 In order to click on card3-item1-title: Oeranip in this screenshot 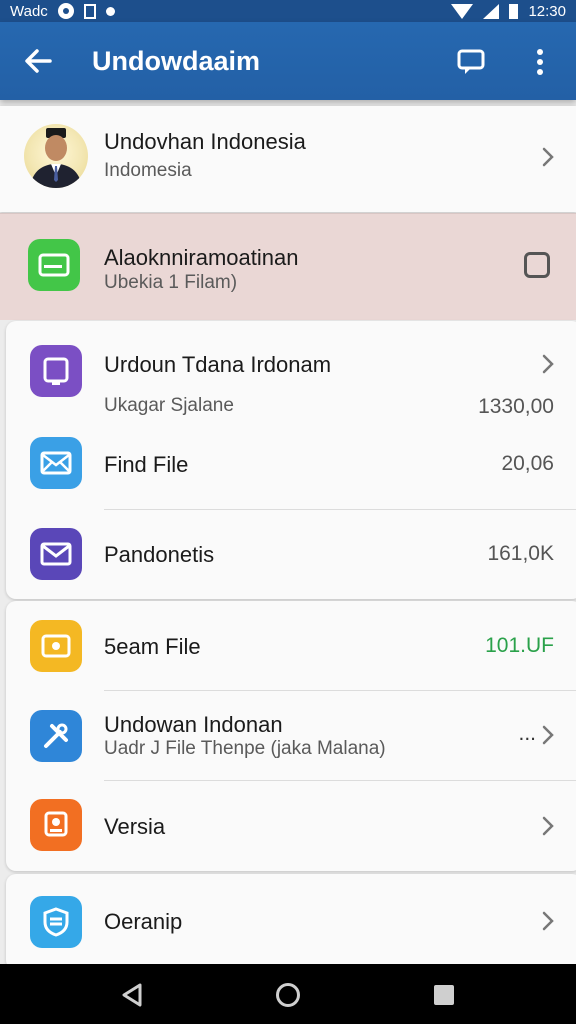, I will do `click(143, 922)`.